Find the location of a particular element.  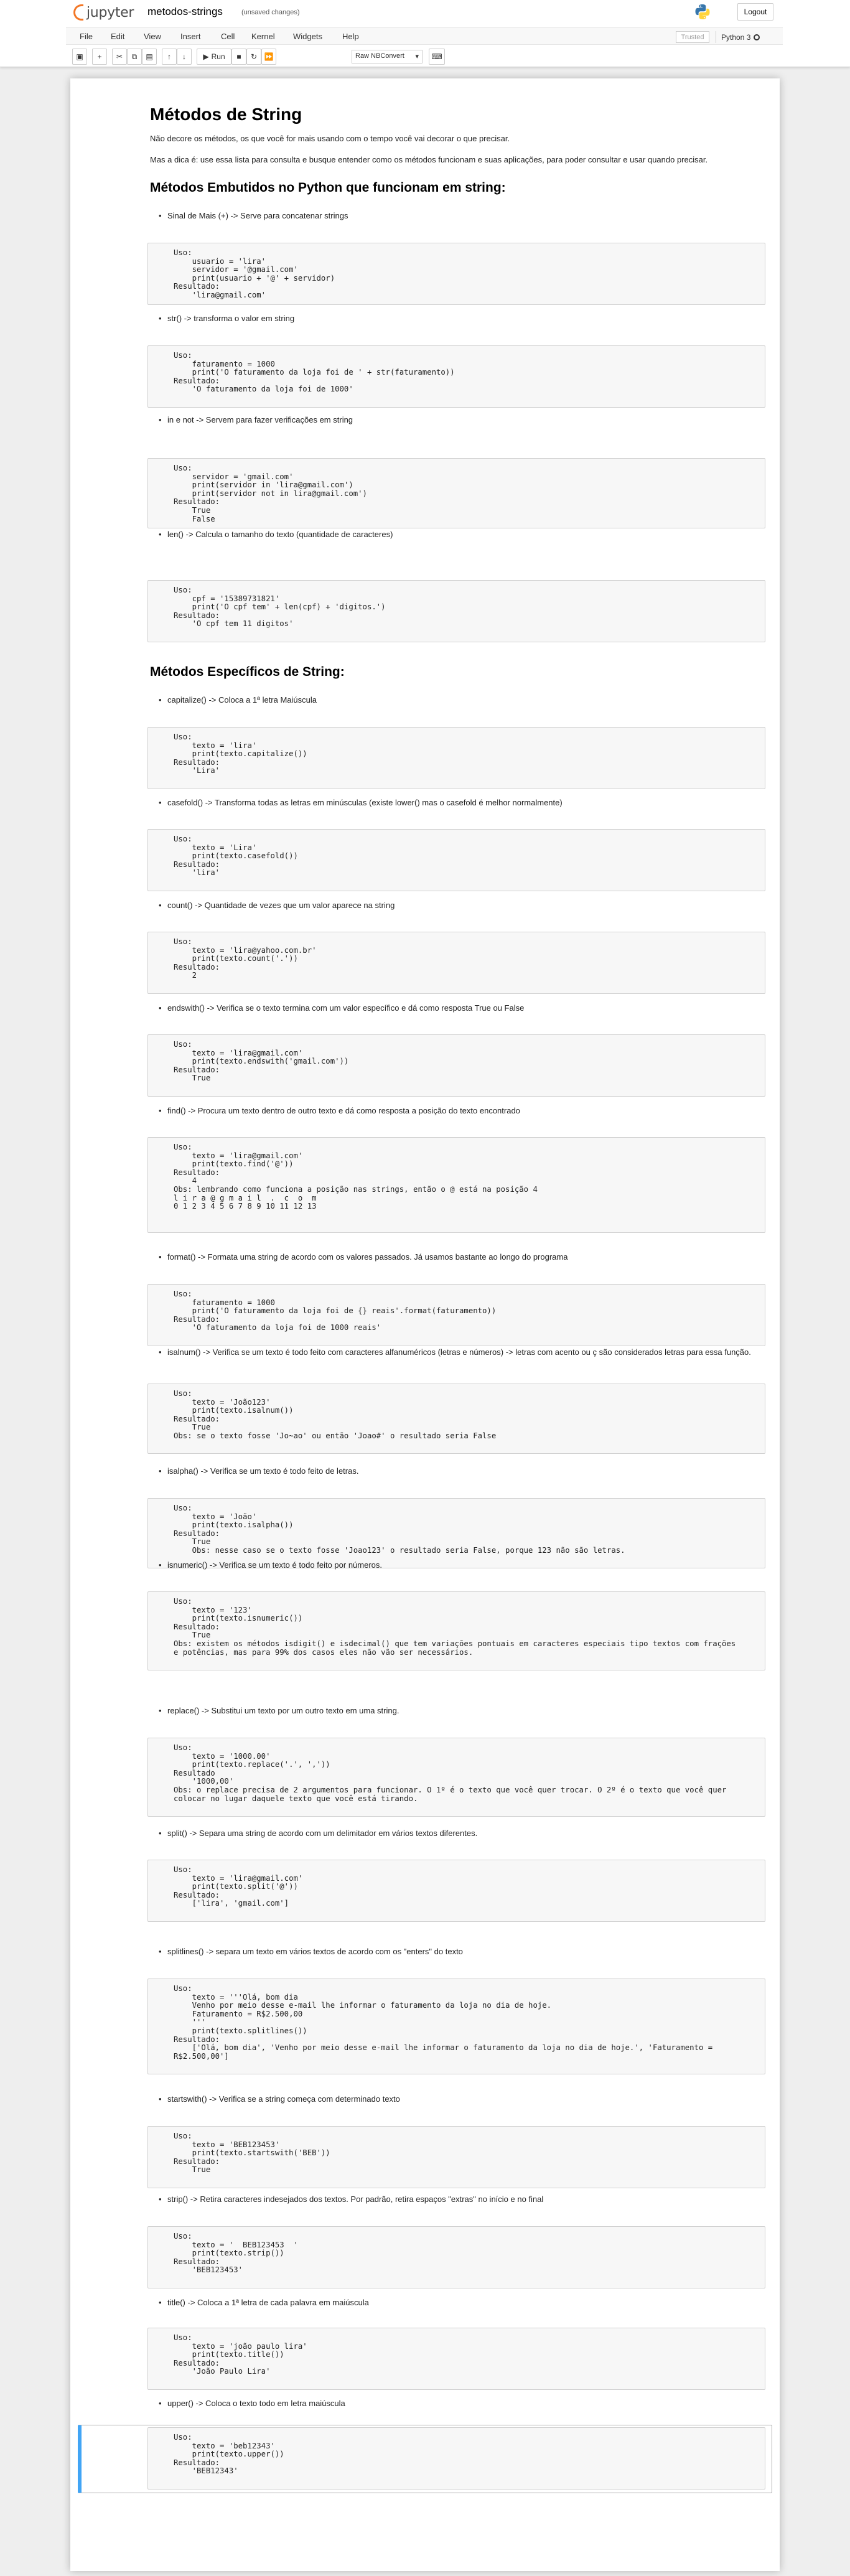

logout-button: Logout is located at coordinates (755, 12).